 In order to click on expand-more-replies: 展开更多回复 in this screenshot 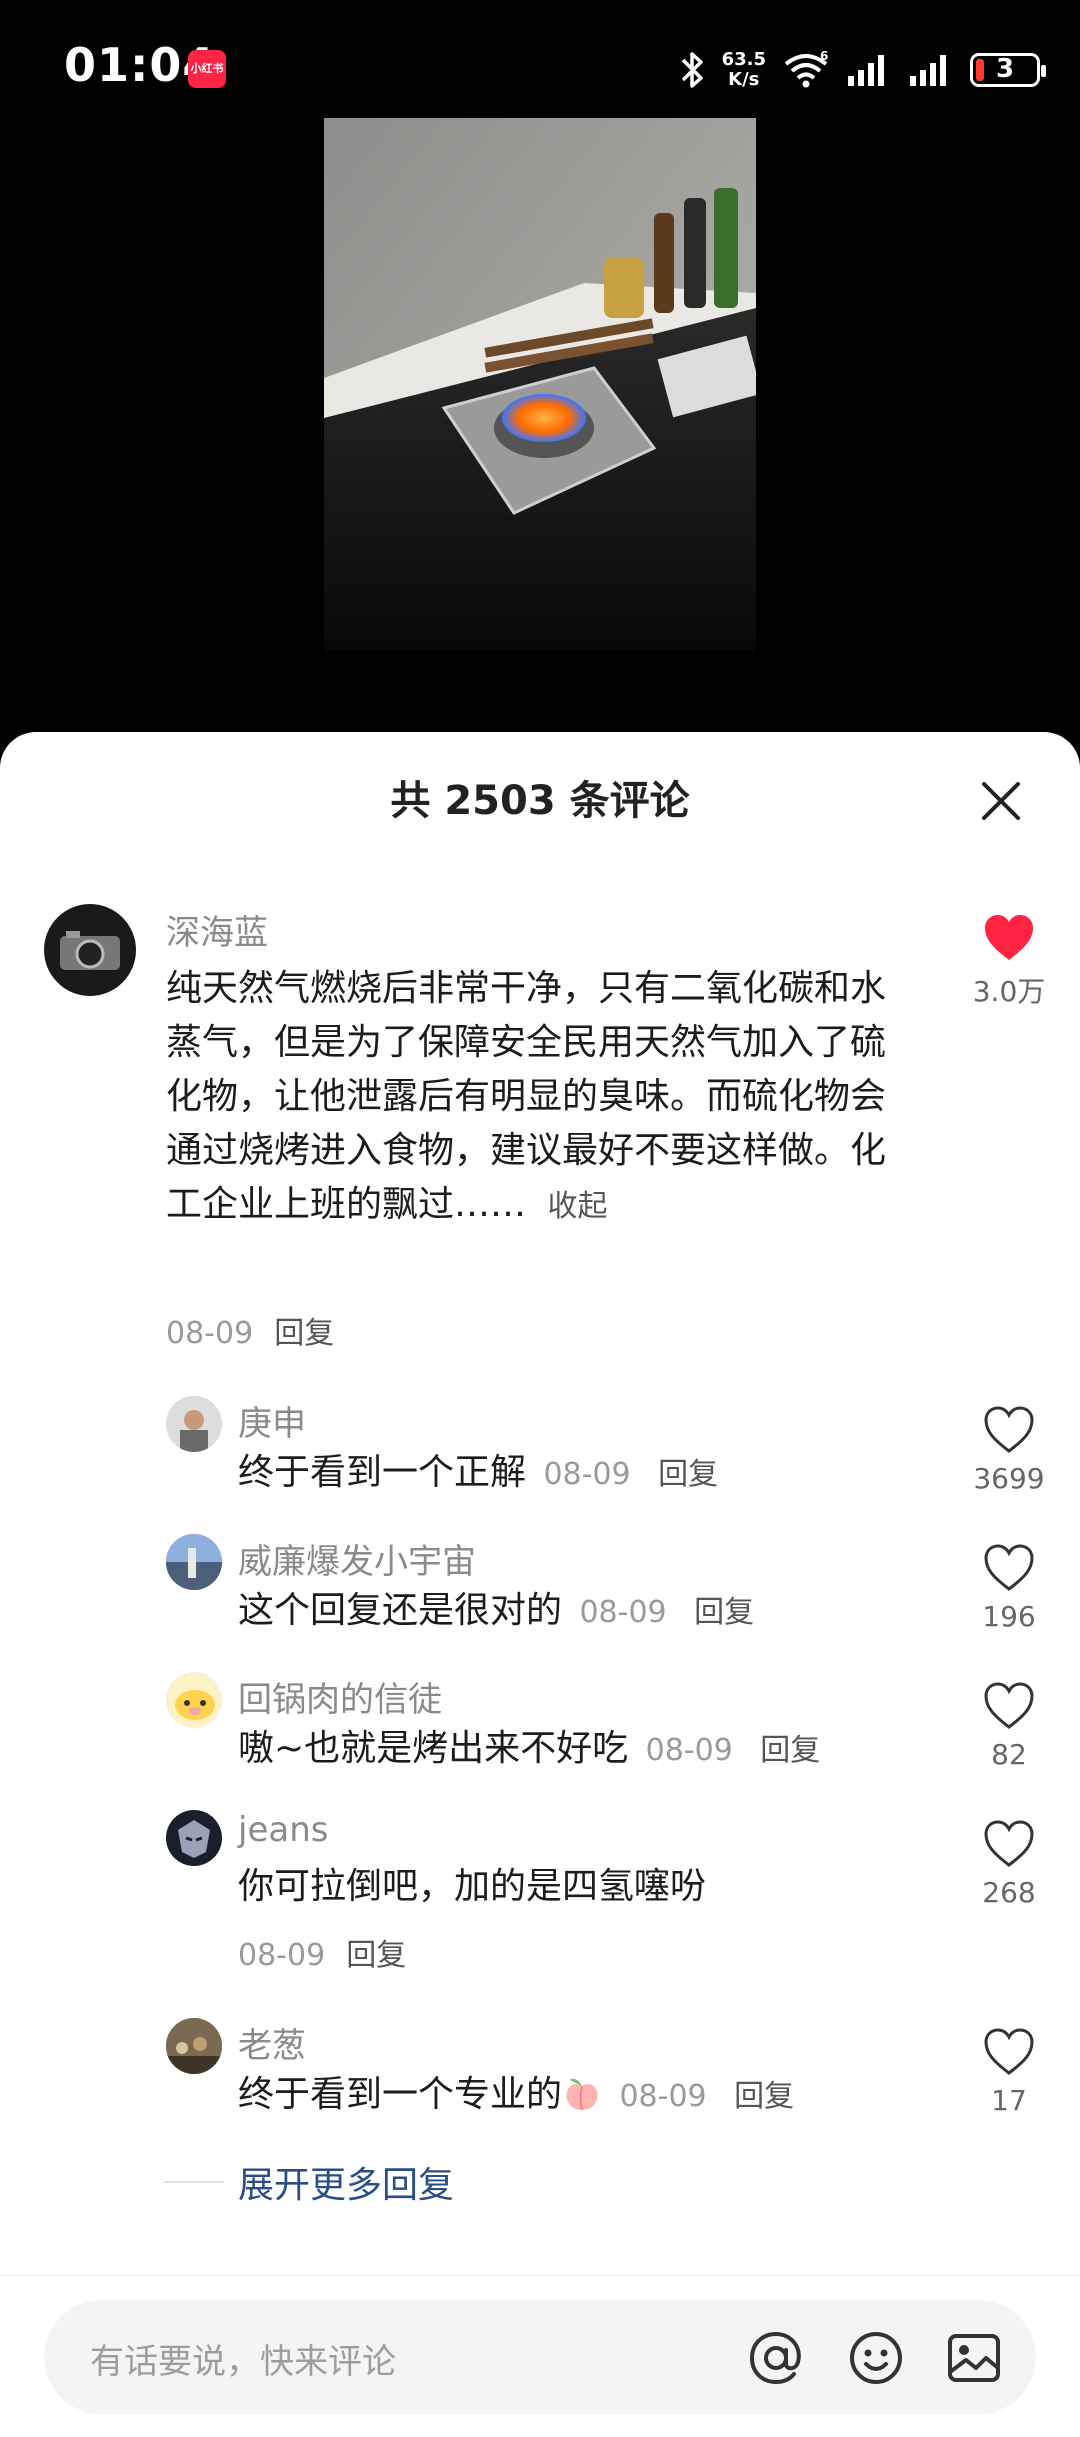, I will do `click(309, 2182)`.